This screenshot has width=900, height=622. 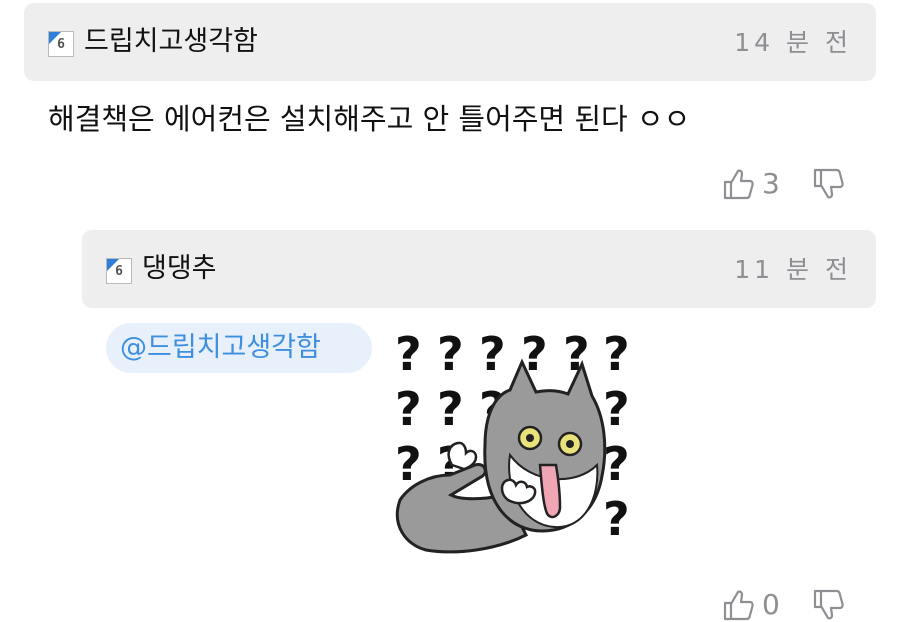 What do you see at coordinates (239, 348) in the screenshot?
I see `mention-chip: @드립치고생각함` at bounding box center [239, 348].